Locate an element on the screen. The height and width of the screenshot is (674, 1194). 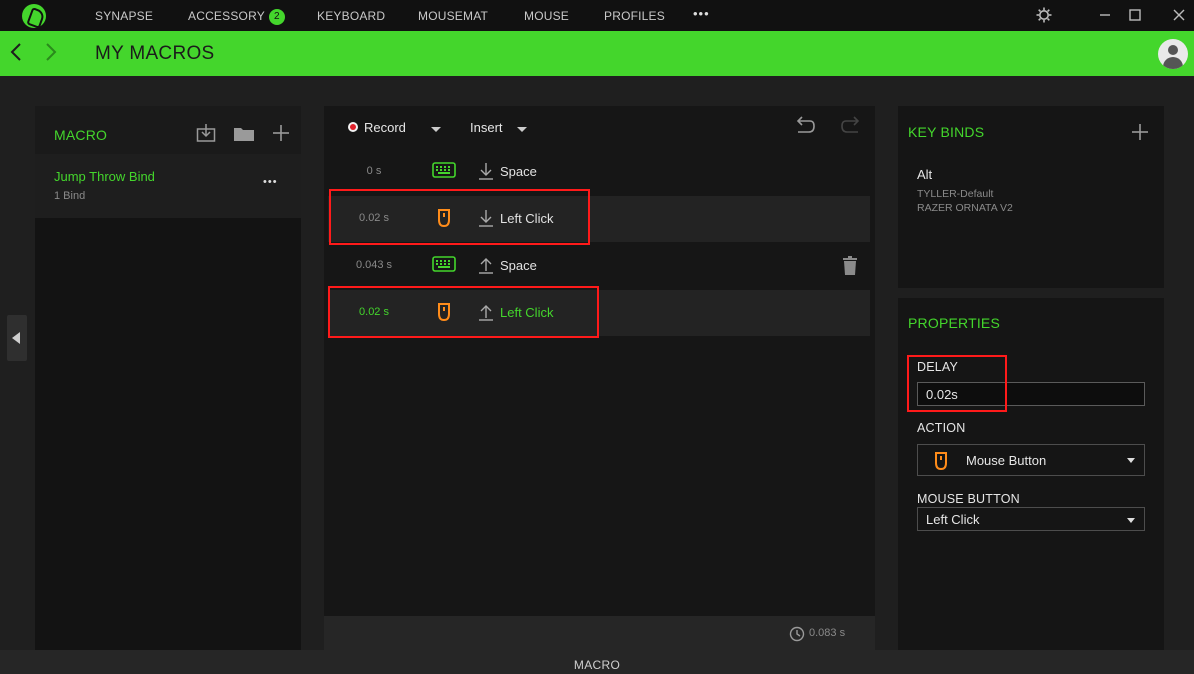
nav-synapse: SYNAPSE is located at coordinates (124, 16).